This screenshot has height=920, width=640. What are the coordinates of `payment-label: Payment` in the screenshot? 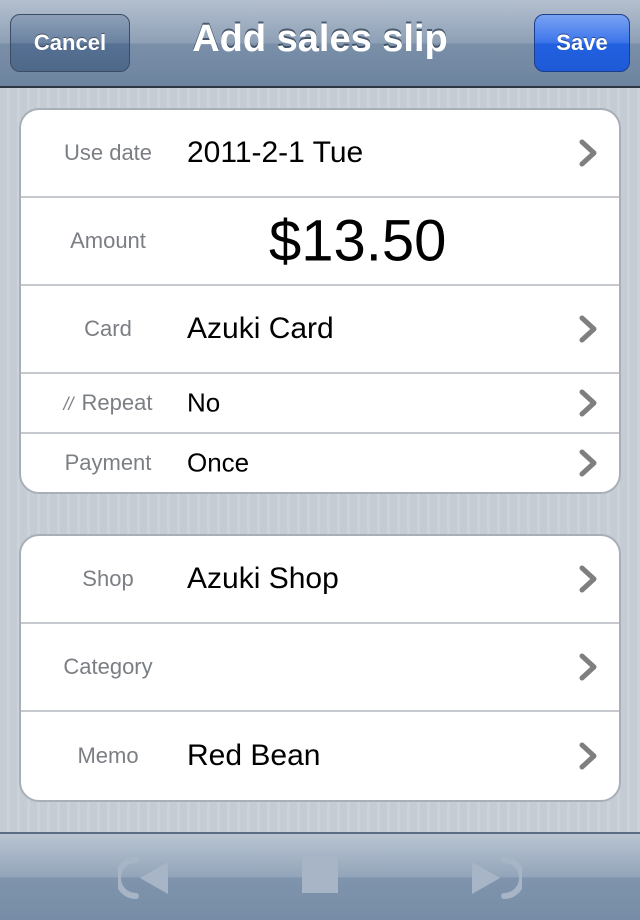 It's located at (108, 462).